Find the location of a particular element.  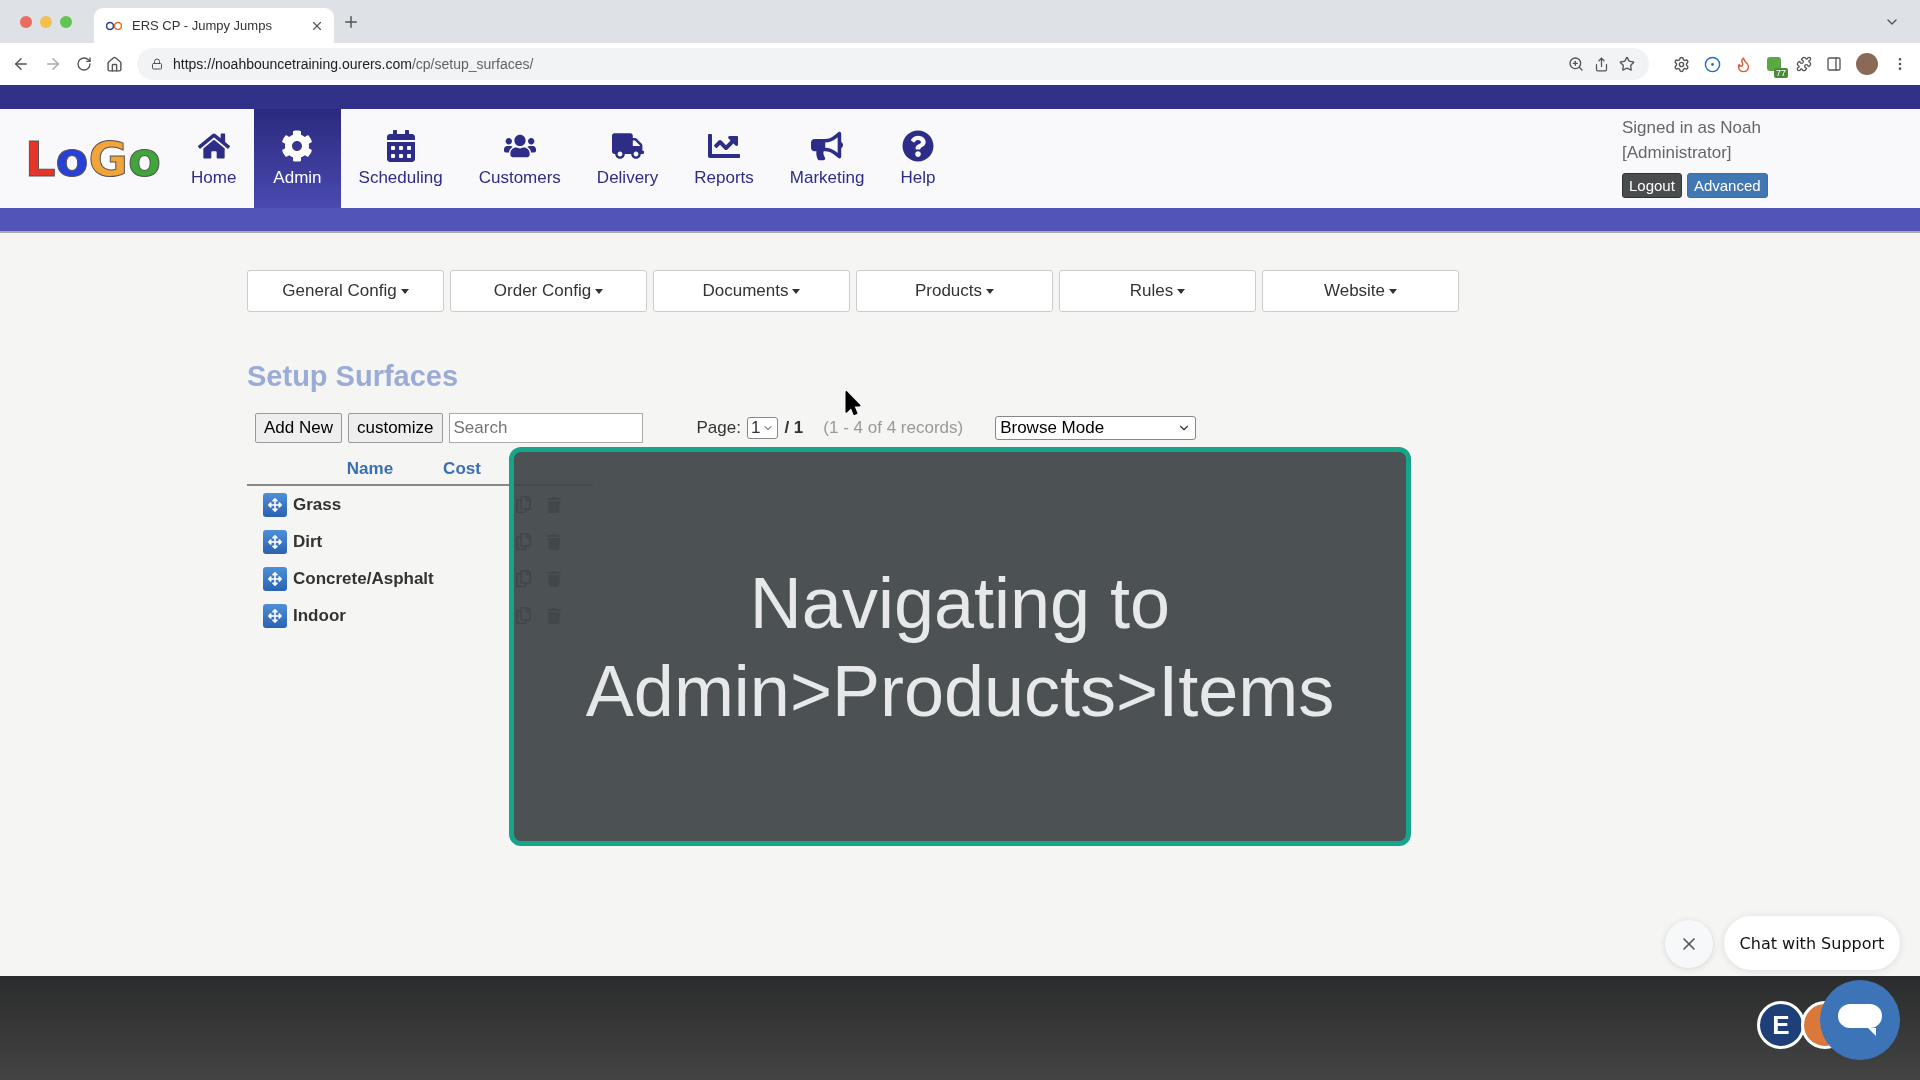

overlay-text: Navigating to is located at coordinates (960, 603).